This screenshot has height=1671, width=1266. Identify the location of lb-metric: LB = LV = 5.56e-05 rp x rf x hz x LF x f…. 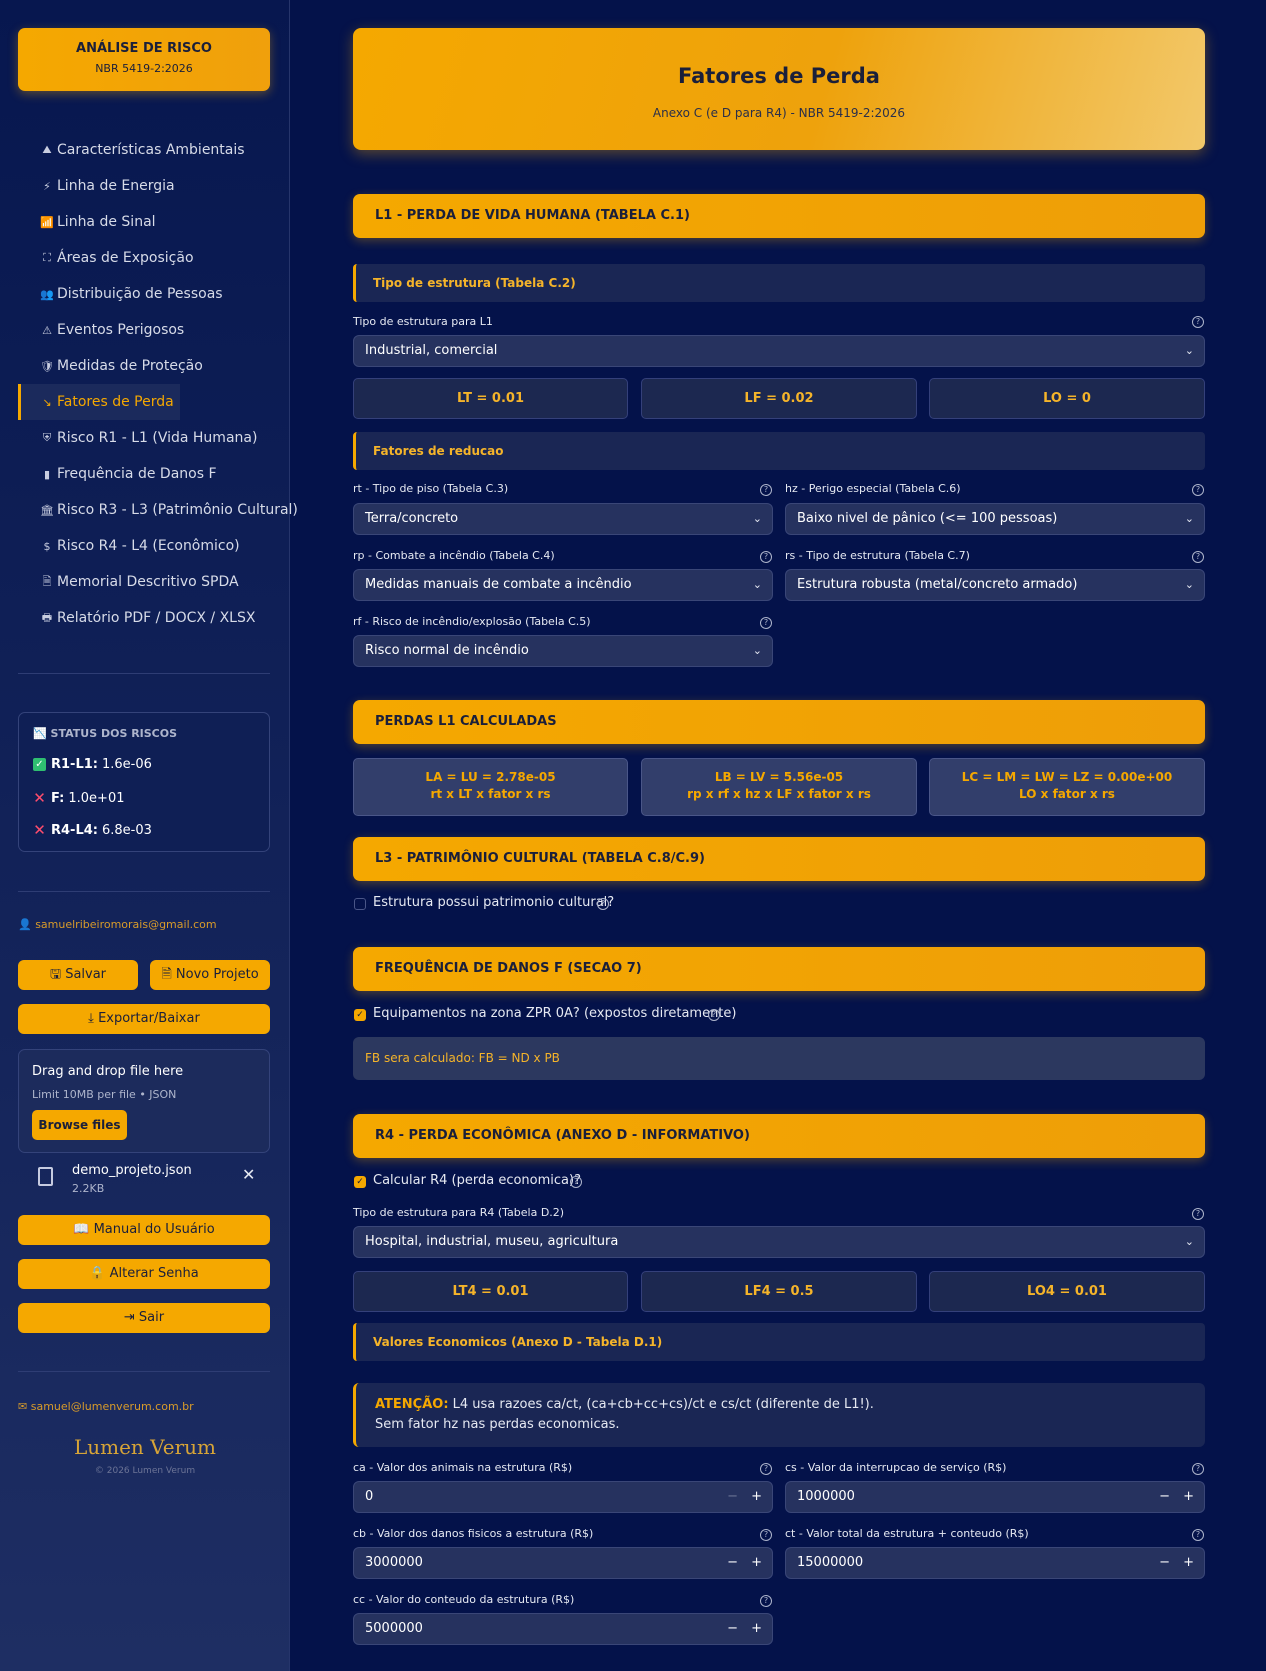
(779, 787).